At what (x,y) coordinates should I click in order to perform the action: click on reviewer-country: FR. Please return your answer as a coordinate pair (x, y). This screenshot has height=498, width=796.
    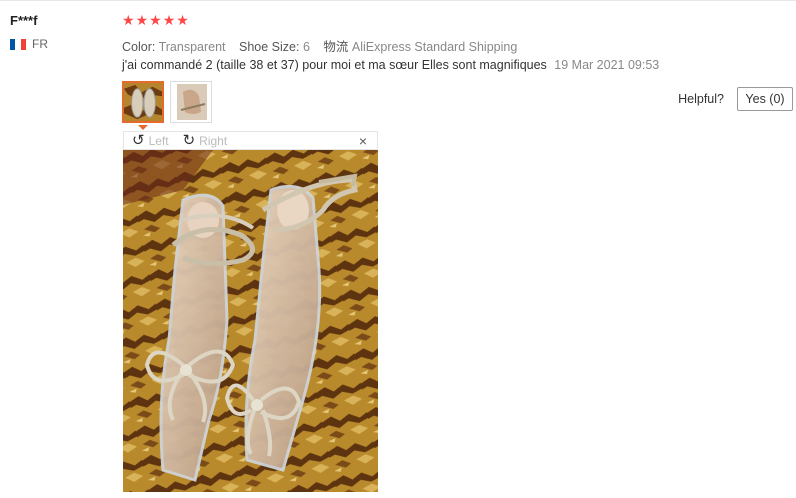
    Looking at the image, I should click on (29, 44).